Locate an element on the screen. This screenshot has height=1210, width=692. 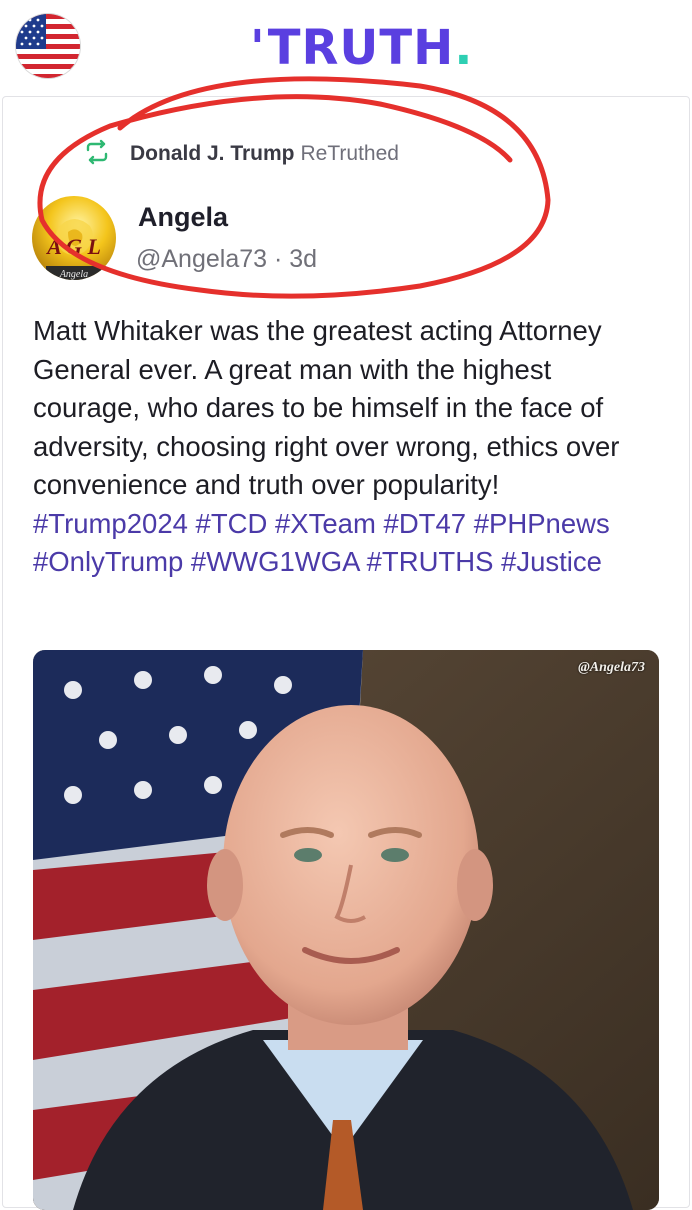
avatar-monogram: A G L is located at coordinates (73, 246).